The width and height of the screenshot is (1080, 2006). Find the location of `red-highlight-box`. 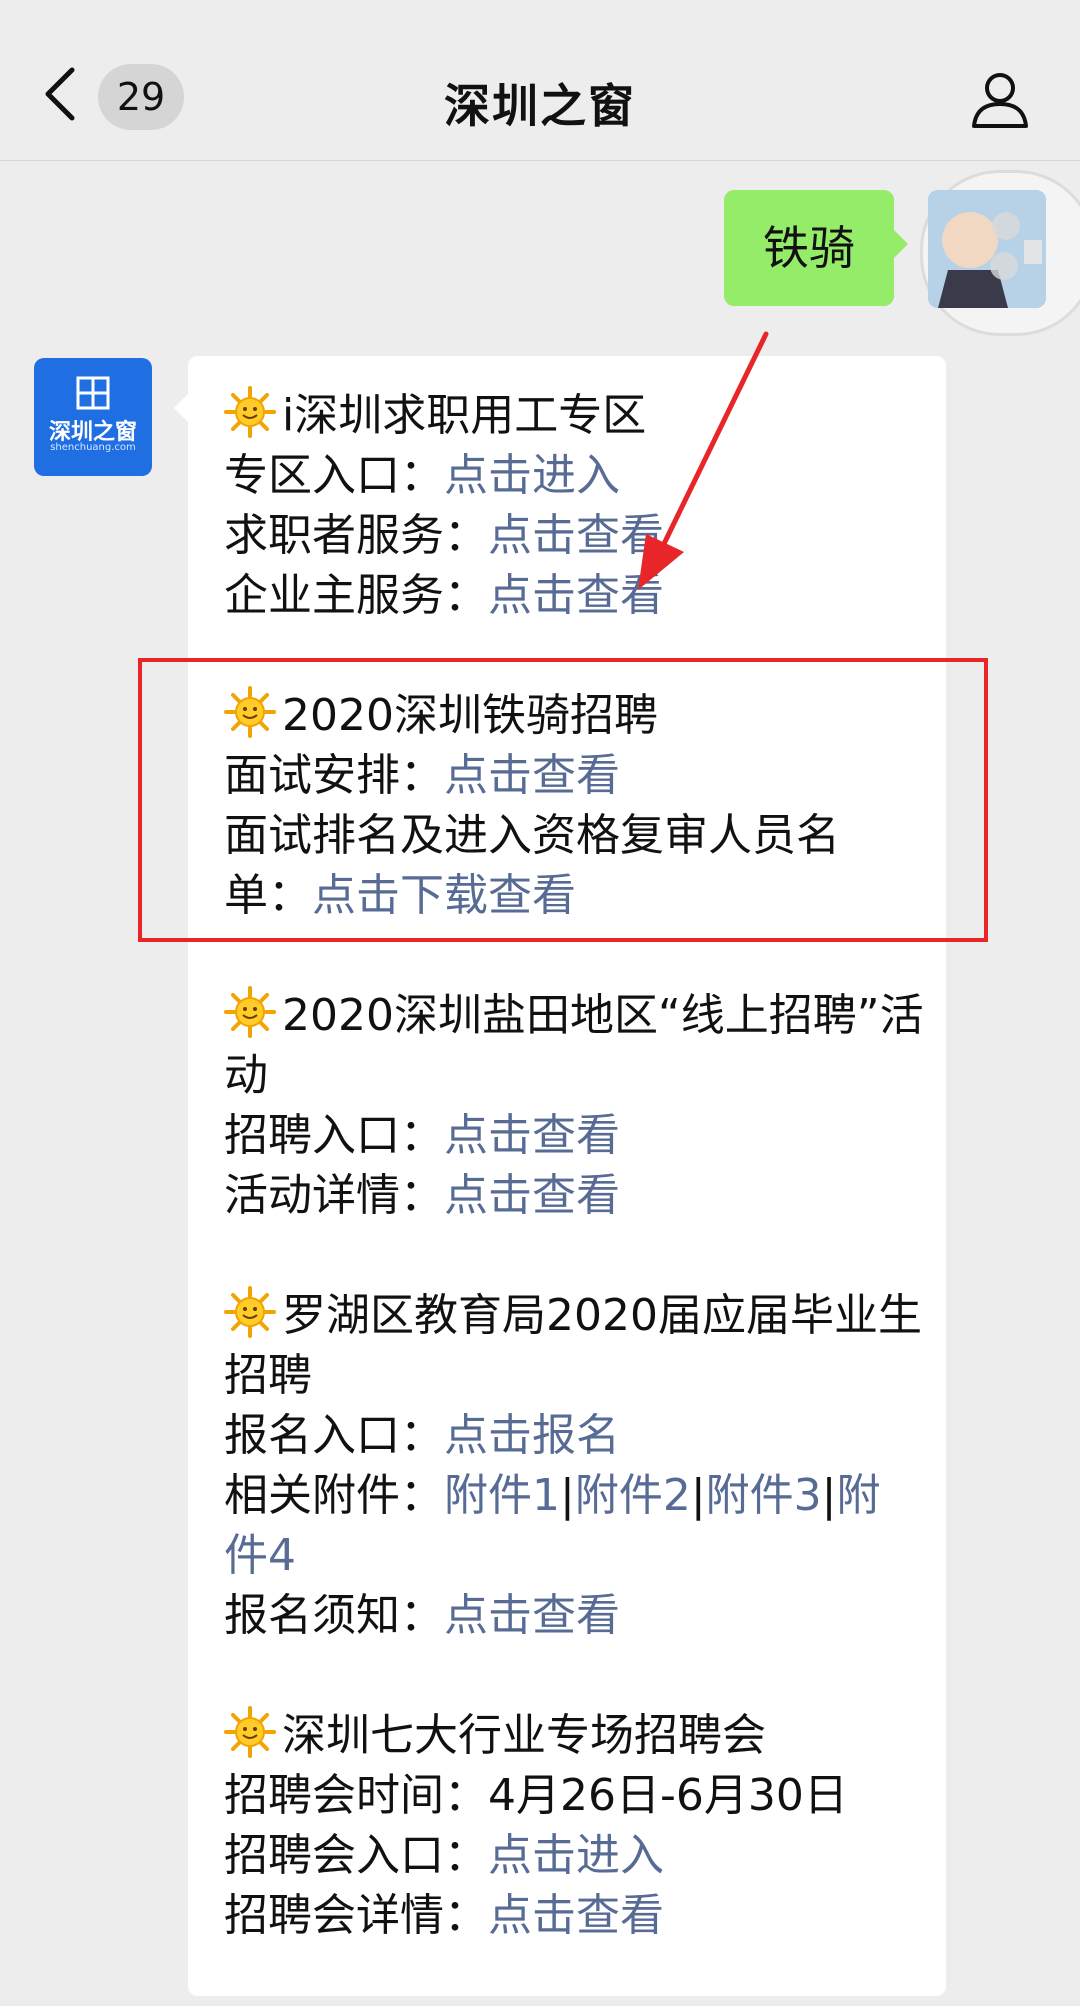

red-highlight-box is located at coordinates (563, 800).